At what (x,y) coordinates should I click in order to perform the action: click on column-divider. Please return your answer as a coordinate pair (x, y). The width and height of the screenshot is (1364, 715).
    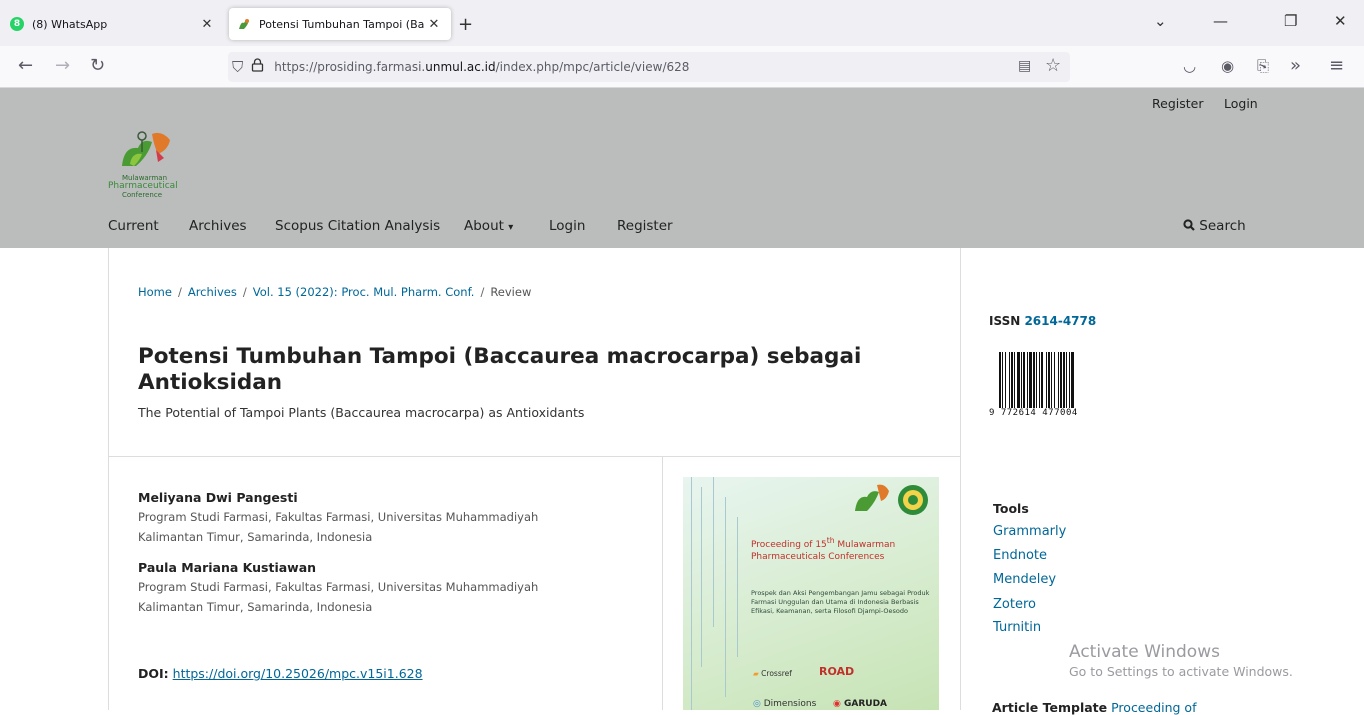
    Looking at the image, I should click on (662, 583).